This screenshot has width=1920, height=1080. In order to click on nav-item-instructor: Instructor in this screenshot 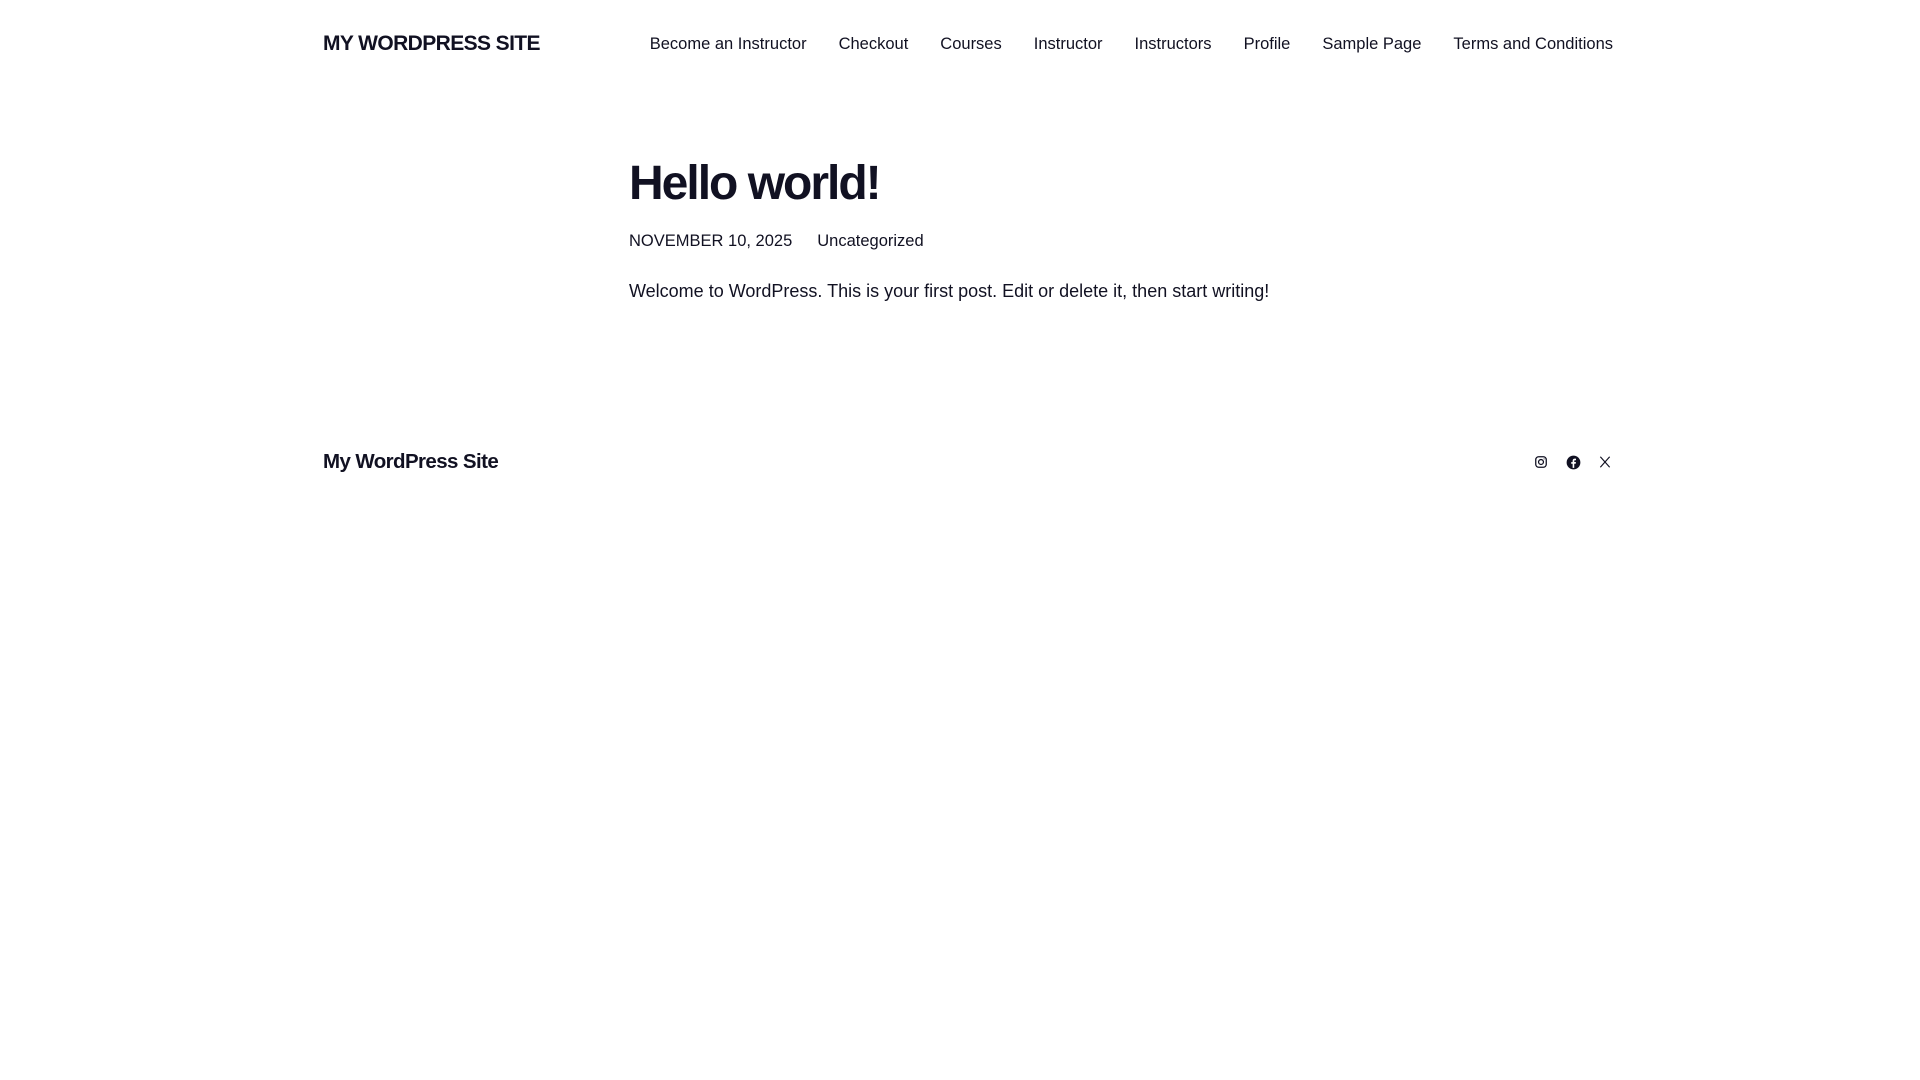, I will do `click(1068, 44)`.